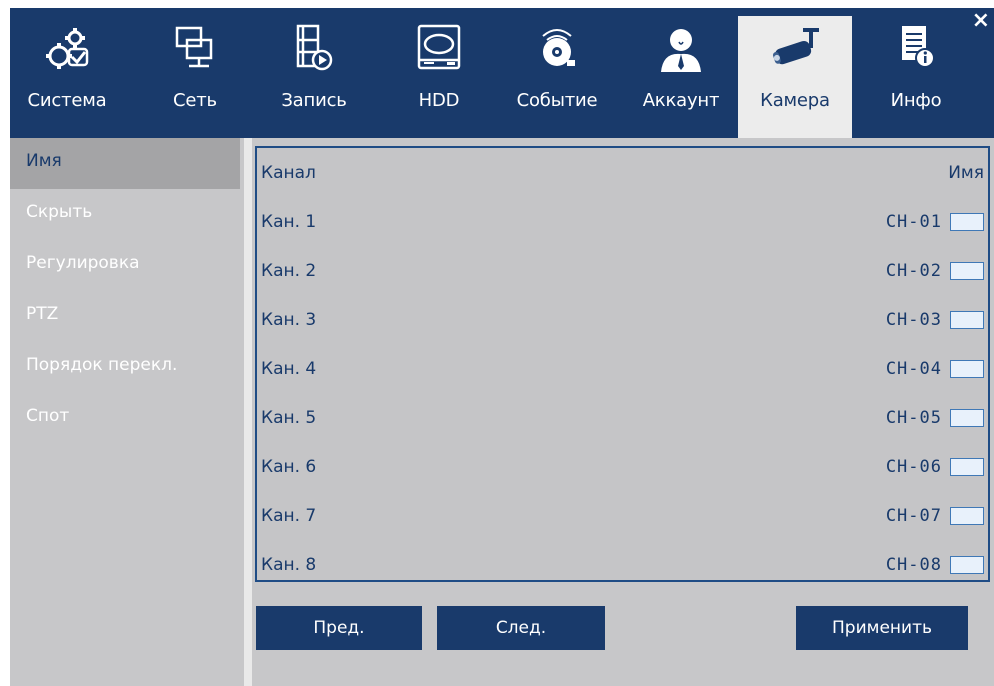 Image resolution: width=994 pixels, height=686 pixels. I want to click on sidebar-item-ptz: PTZ, so click(125, 316).